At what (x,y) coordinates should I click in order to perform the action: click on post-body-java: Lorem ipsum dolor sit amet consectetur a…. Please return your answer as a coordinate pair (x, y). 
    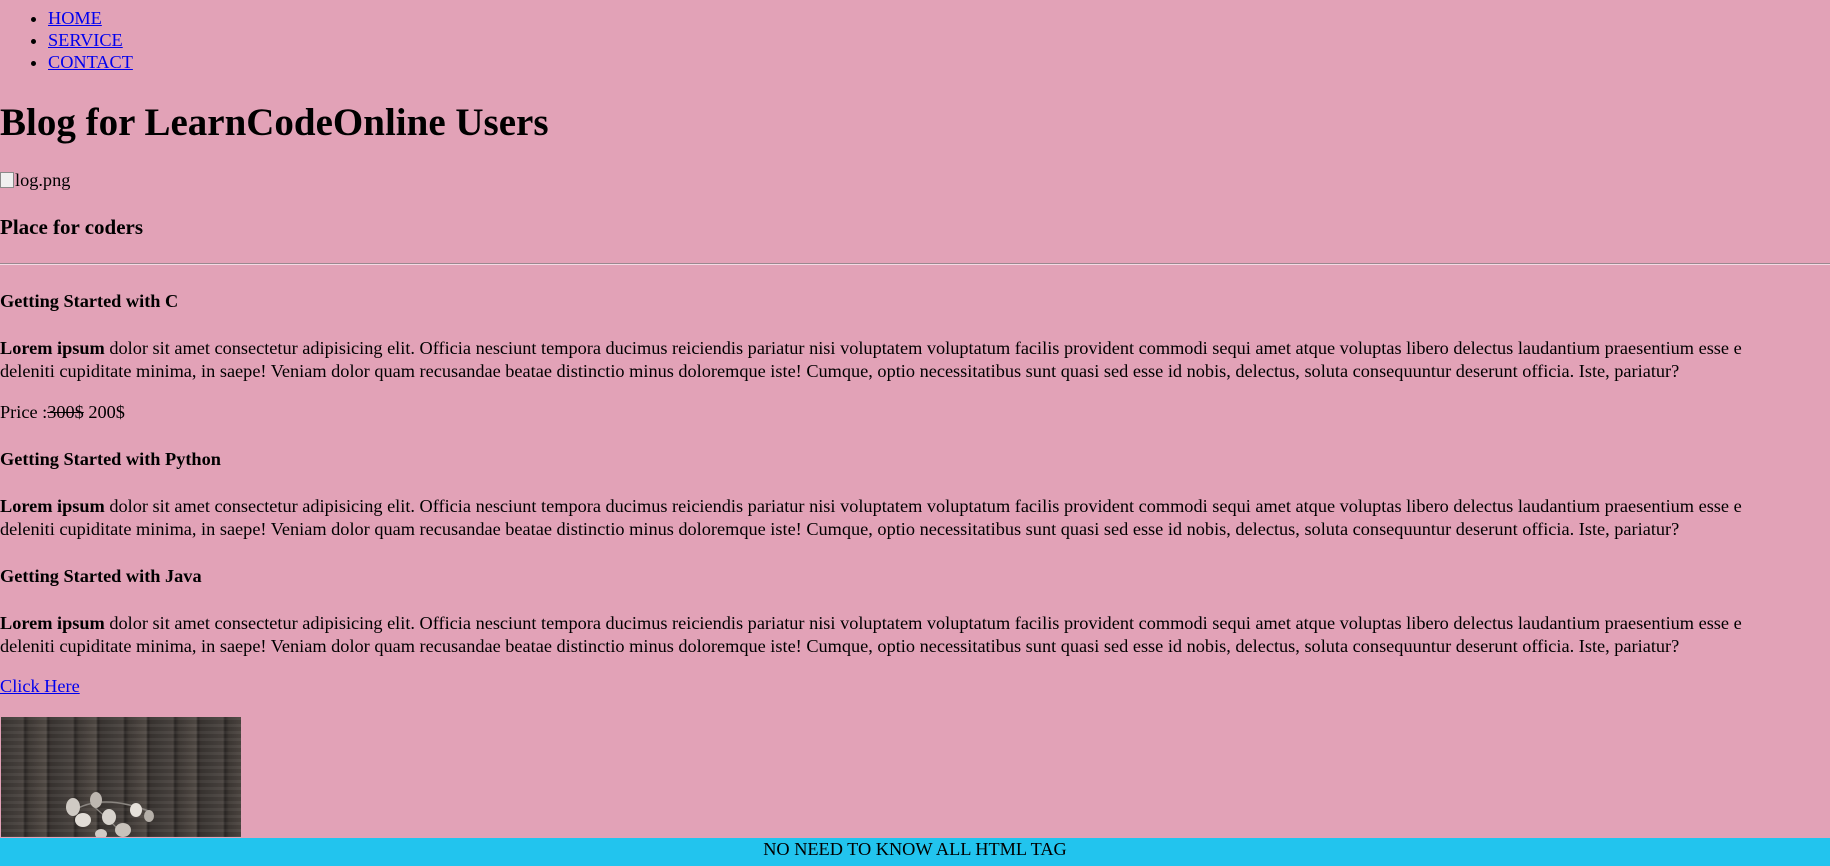
    Looking at the image, I should click on (915, 634).